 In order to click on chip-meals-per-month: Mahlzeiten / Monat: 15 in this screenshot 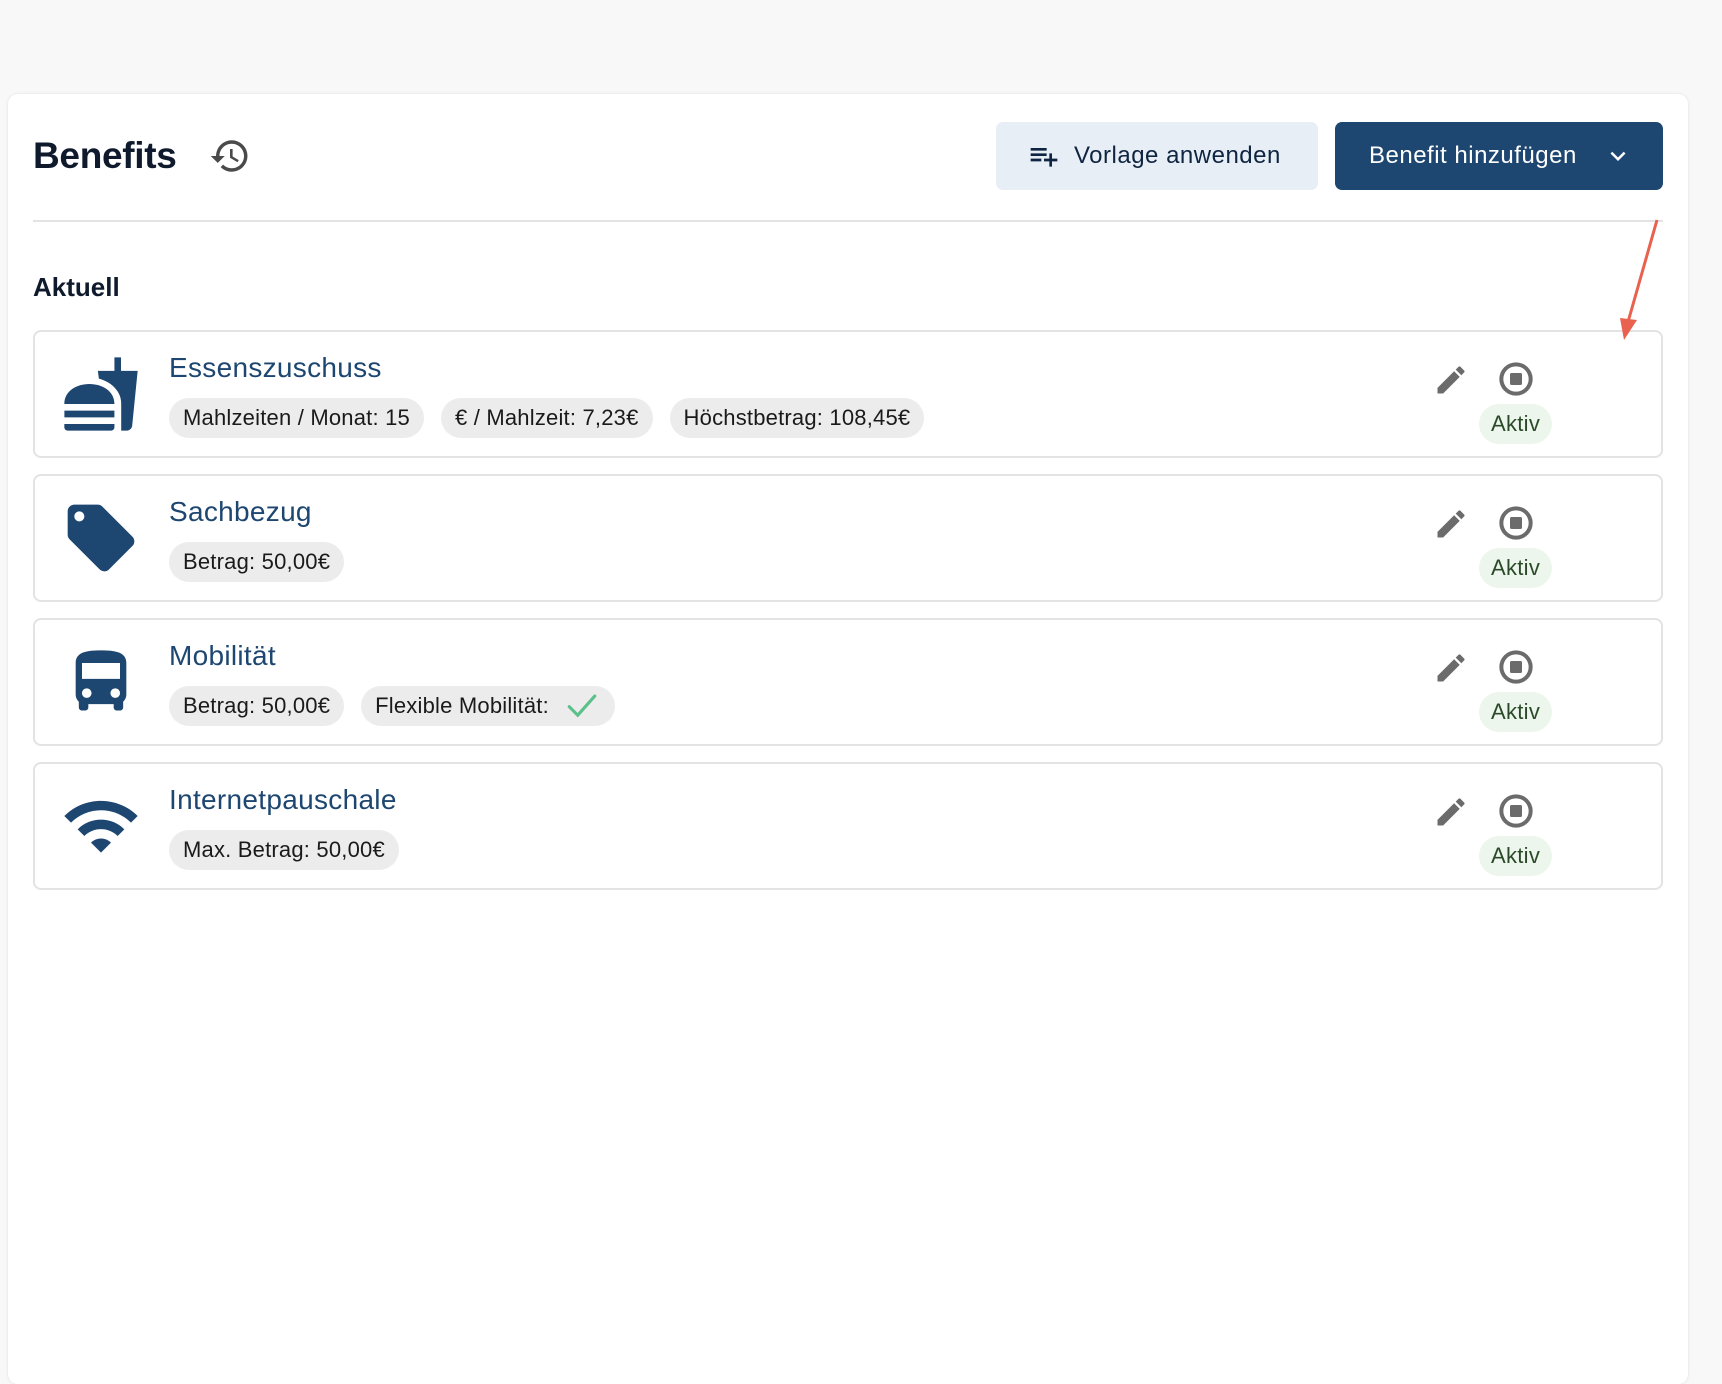, I will do `click(296, 418)`.